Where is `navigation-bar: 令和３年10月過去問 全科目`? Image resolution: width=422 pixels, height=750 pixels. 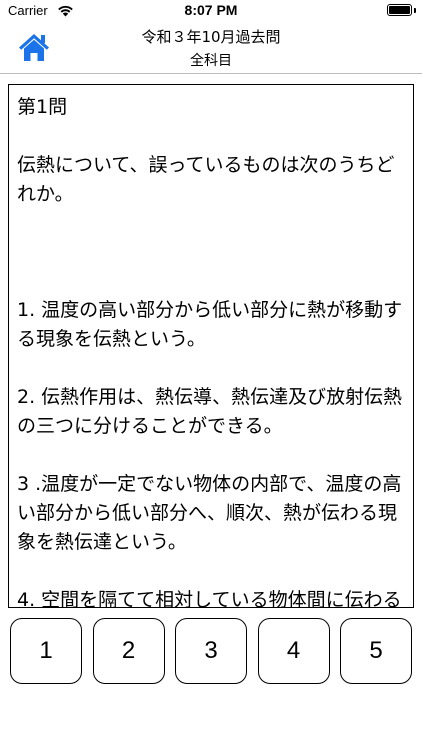
navigation-bar: 令和３年10月過去問 全科目 is located at coordinates (211, 48).